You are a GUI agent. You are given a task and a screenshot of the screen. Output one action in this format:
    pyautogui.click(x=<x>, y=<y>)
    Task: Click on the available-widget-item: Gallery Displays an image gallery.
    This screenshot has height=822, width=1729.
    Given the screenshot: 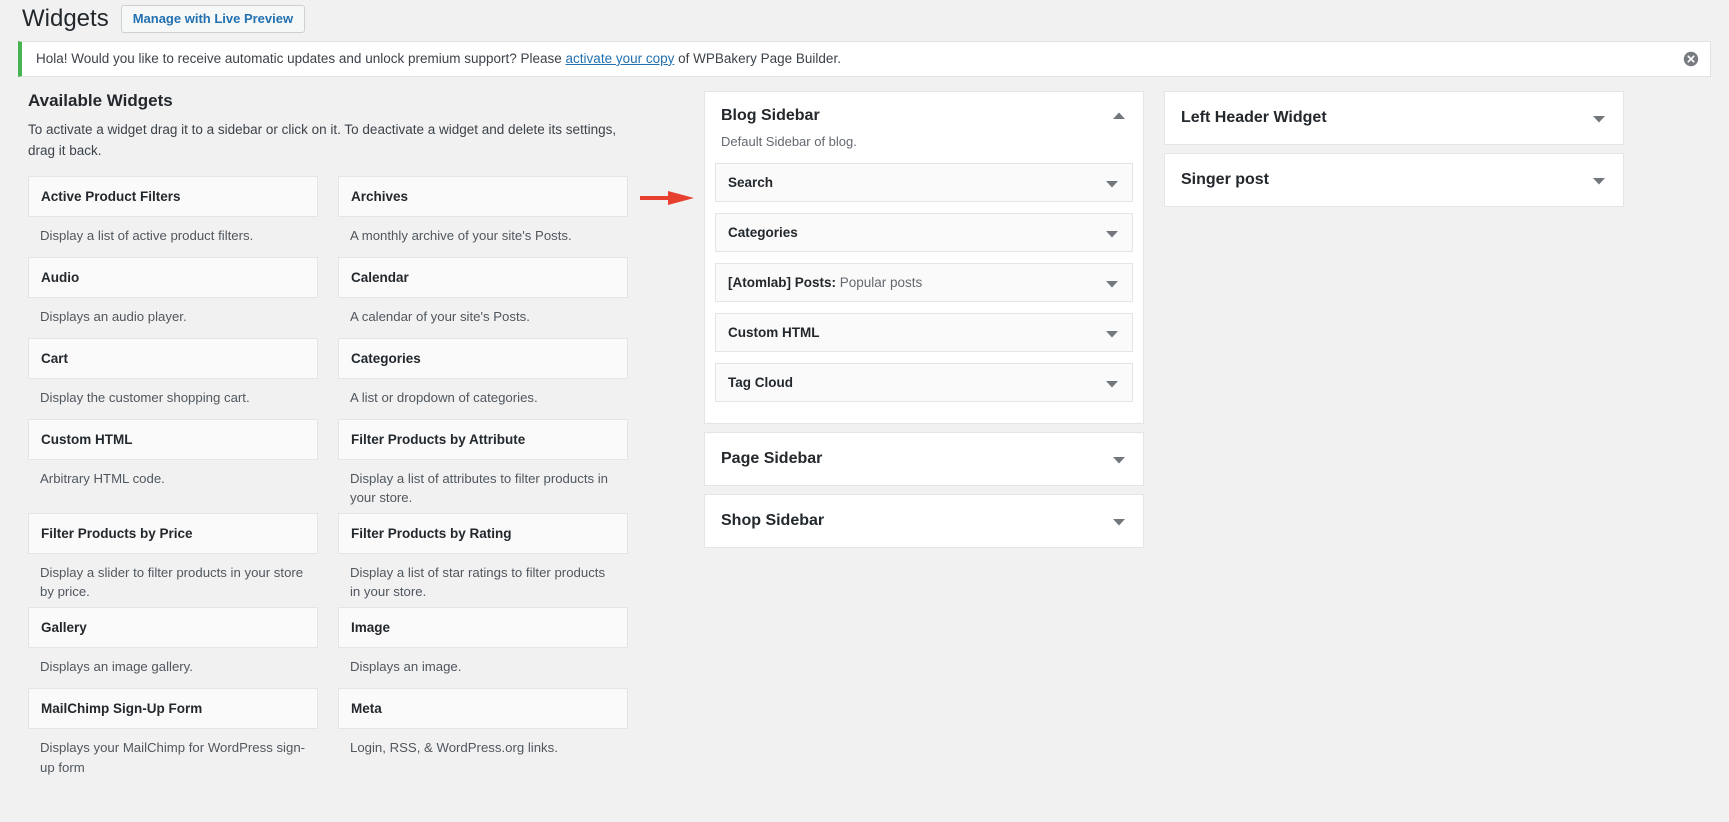 What is the action you would take?
    pyautogui.click(x=173, y=644)
    